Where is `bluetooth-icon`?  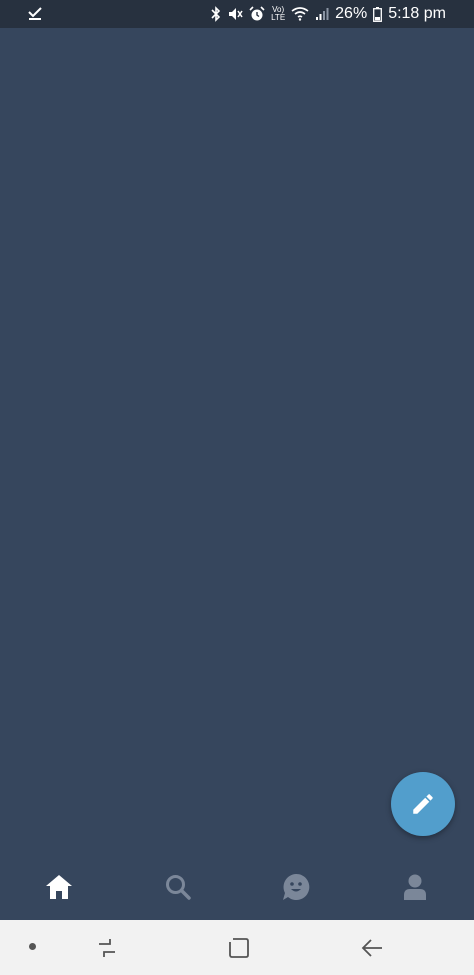 bluetooth-icon is located at coordinates (216, 14).